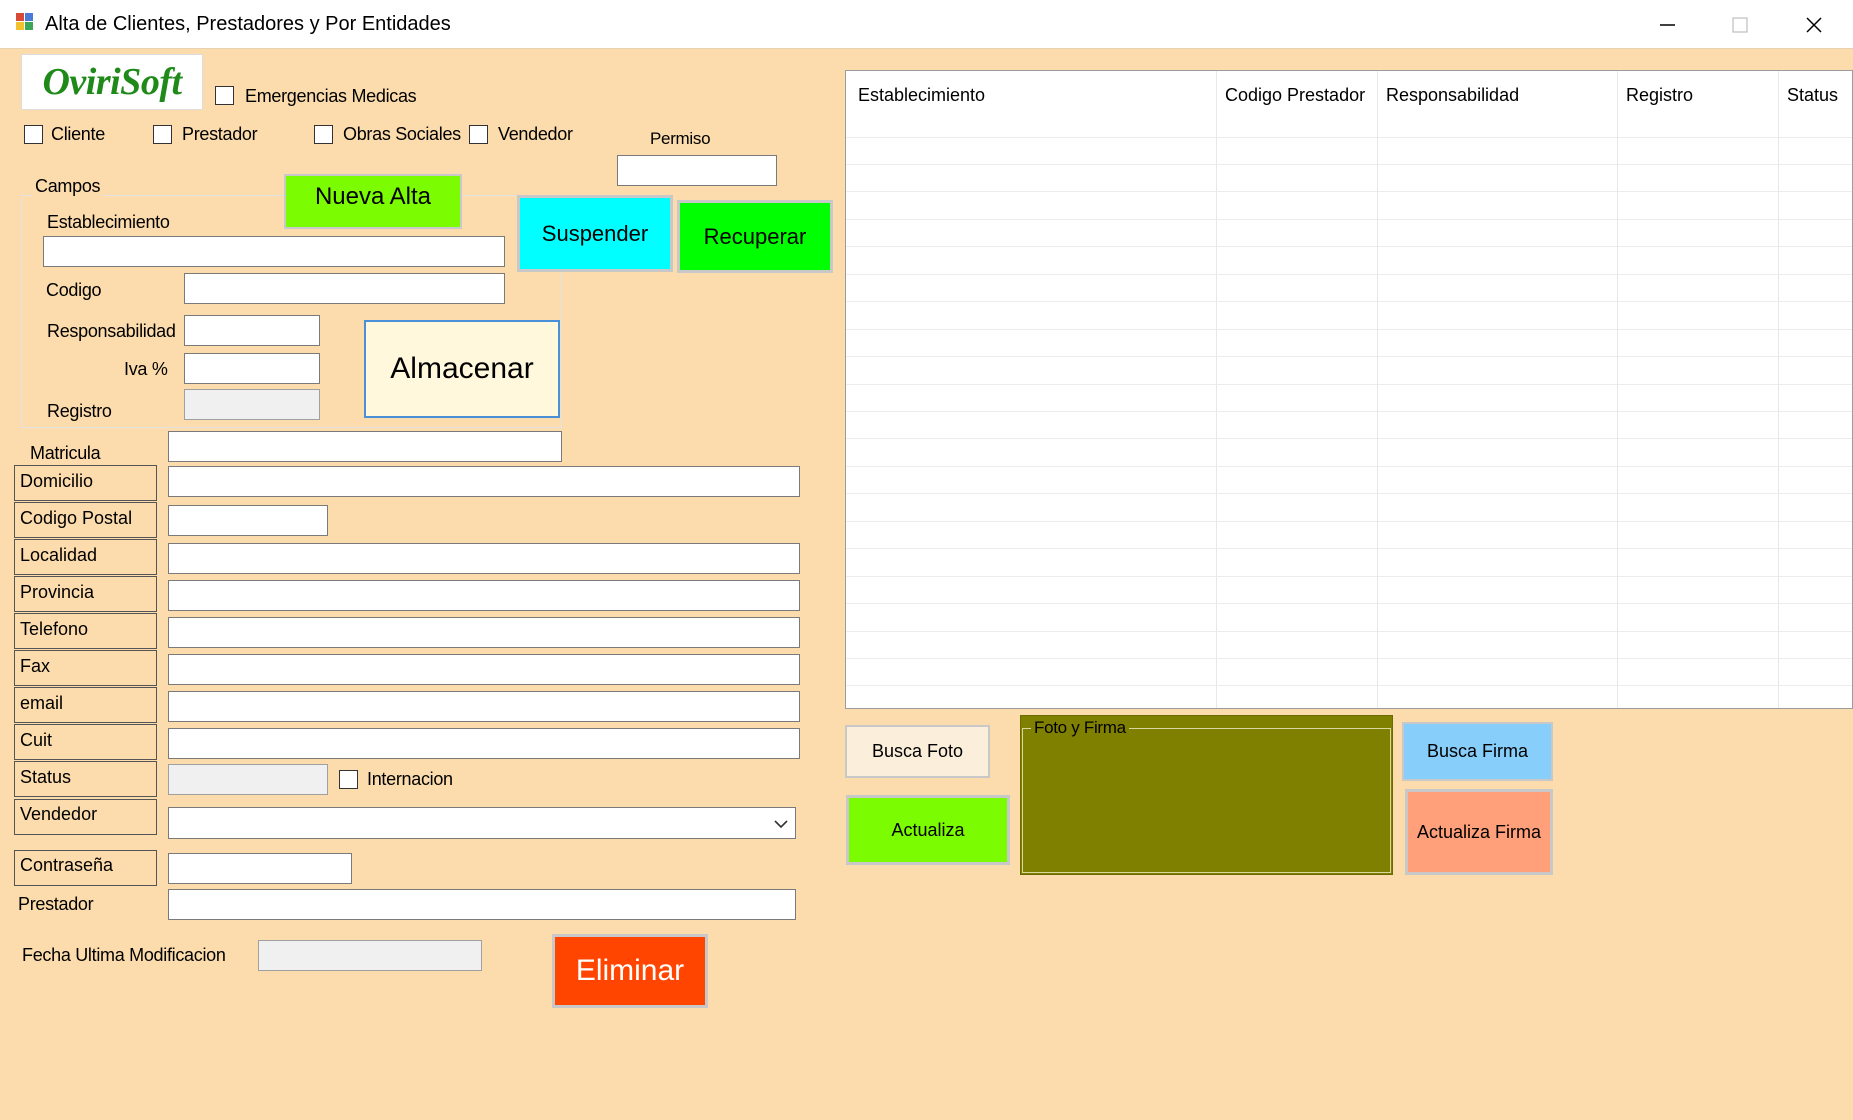  What do you see at coordinates (348, 779) in the screenshot?
I see `internacion-checkbox` at bounding box center [348, 779].